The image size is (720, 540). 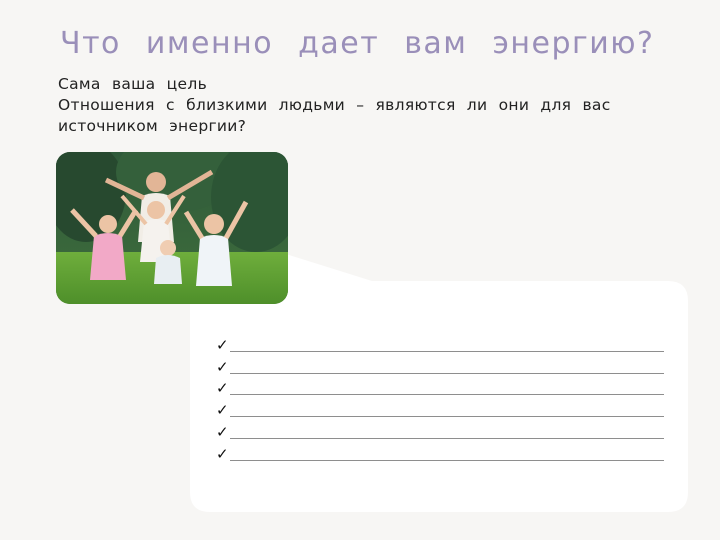 What do you see at coordinates (440, 343) in the screenshot?
I see `checklist-item-1: ✓` at bounding box center [440, 343].